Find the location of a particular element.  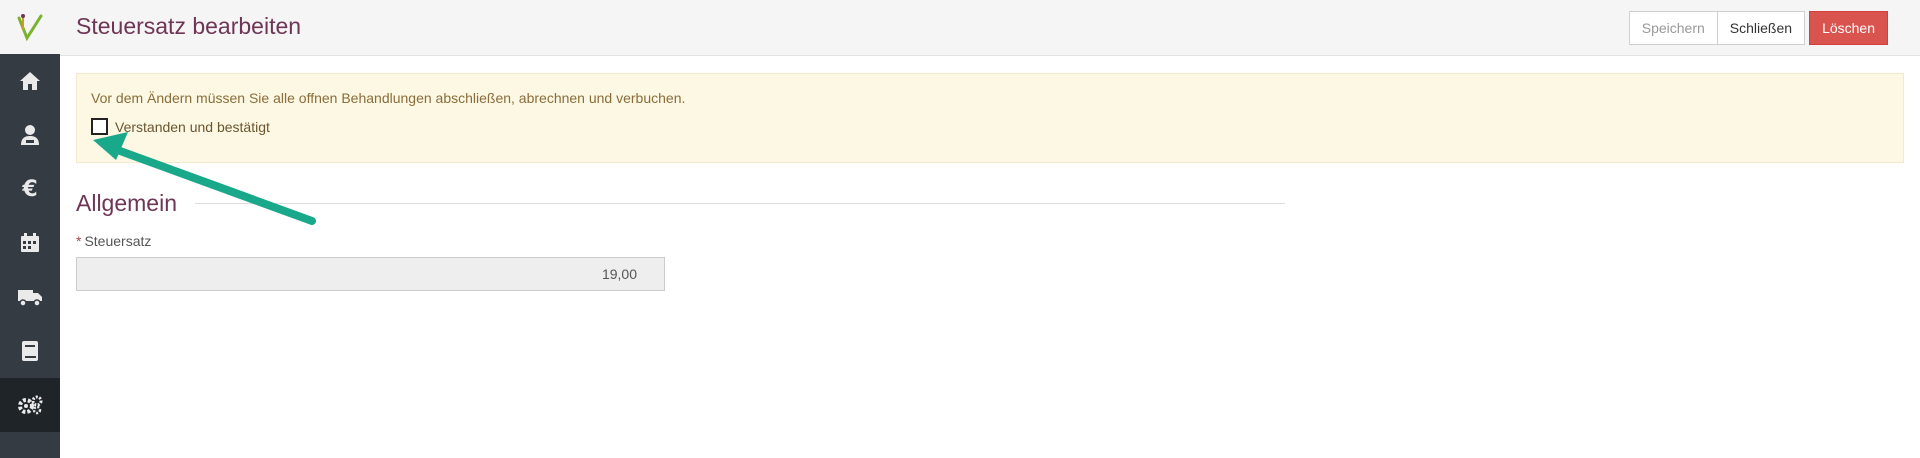

book-icon is located at coordinates (30, 351).